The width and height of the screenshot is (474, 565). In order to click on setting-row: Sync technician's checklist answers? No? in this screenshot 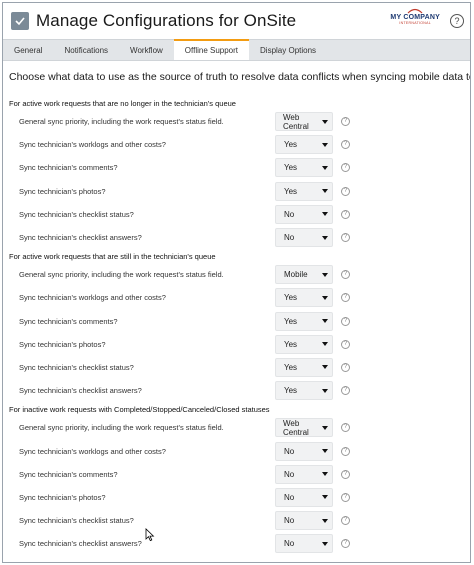, I will do `click(239, 543)`.